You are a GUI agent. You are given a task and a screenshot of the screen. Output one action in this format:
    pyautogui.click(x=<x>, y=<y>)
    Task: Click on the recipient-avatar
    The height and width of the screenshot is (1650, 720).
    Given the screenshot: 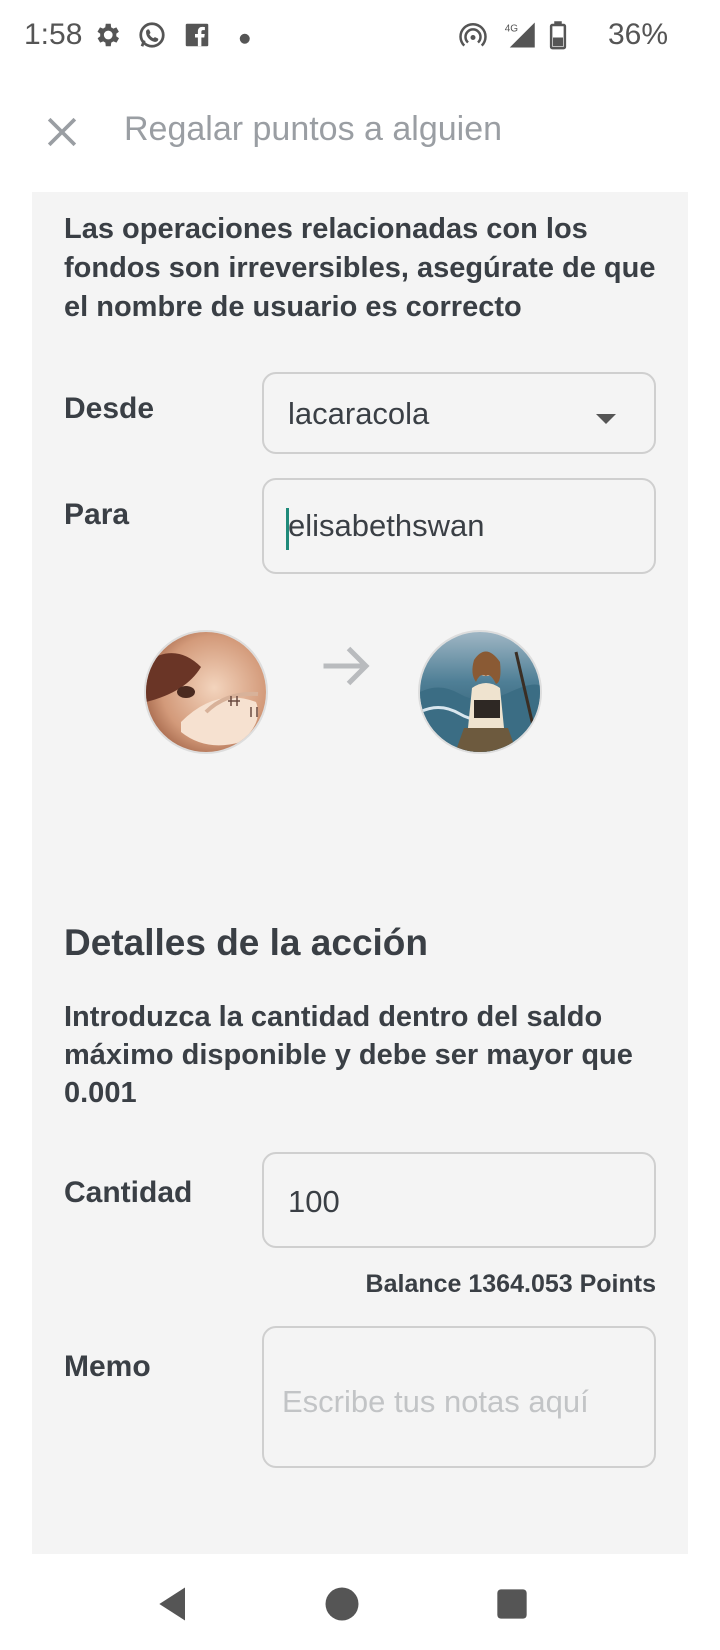 What is the action you would take?
    pyautogui.click(x=480, y=692)
    